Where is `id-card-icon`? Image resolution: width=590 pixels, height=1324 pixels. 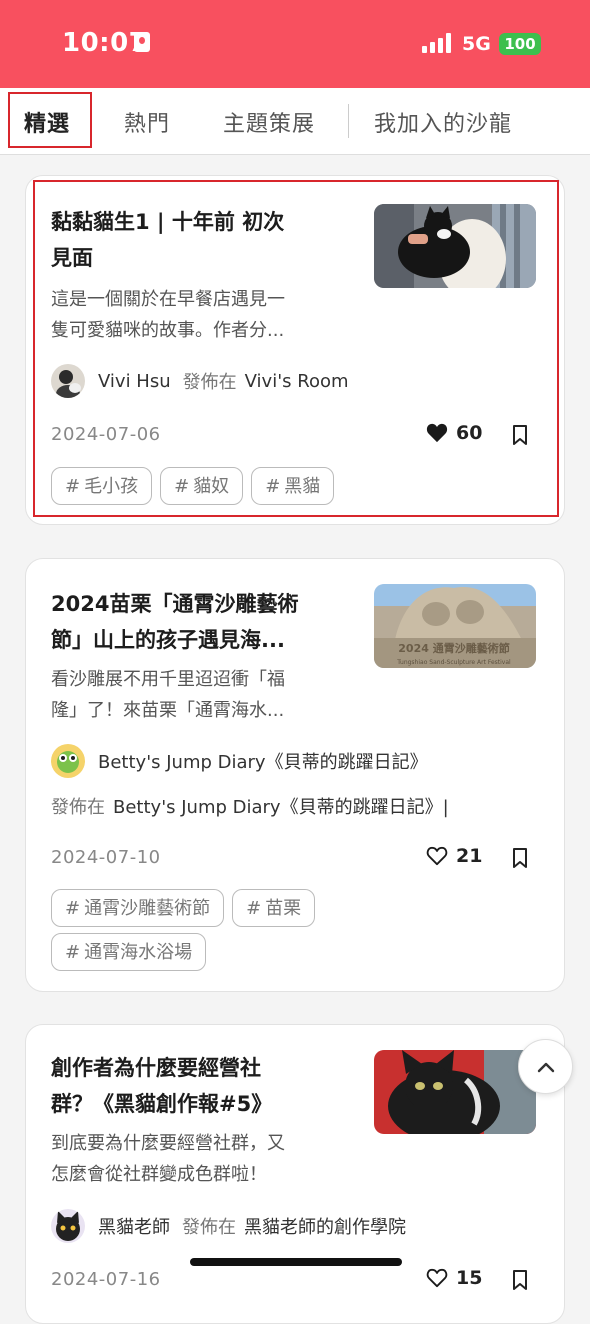 id-card-icon is located at coordinates (142, 42).